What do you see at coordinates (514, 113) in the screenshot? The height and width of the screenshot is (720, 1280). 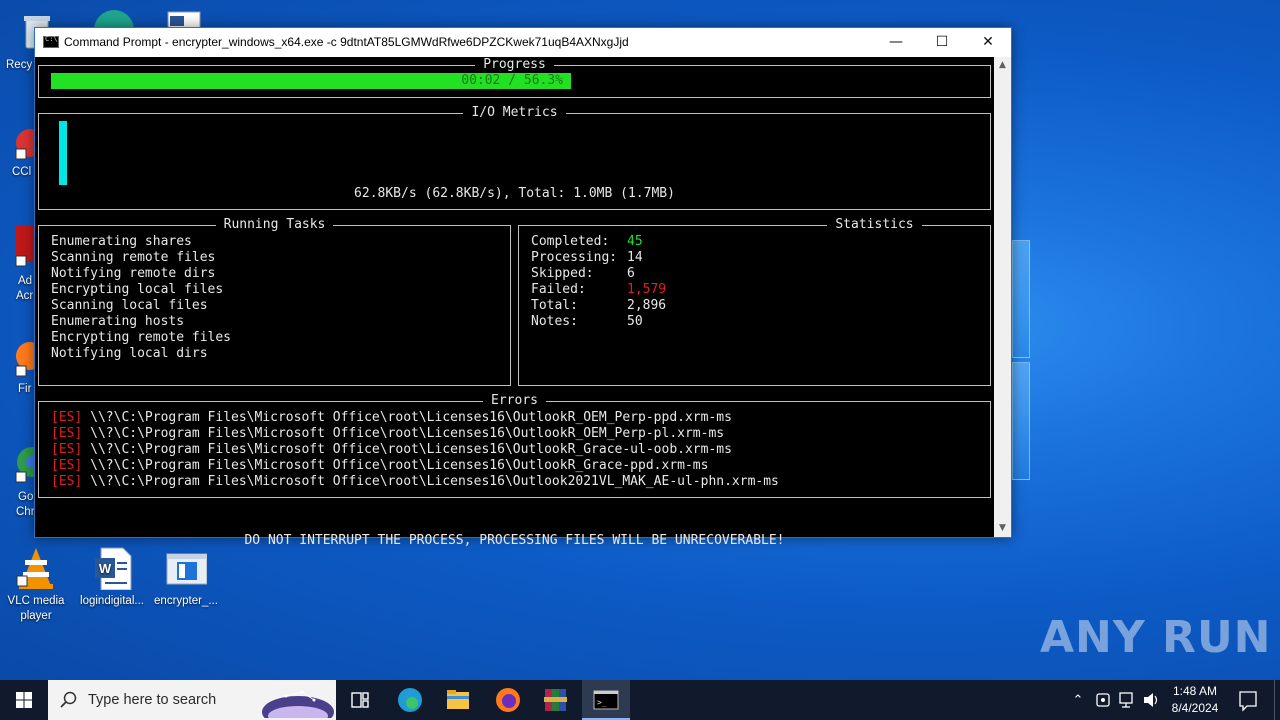 I see `io-metrics-title-row: I/O Metrics` at bounding box center [514, 113].